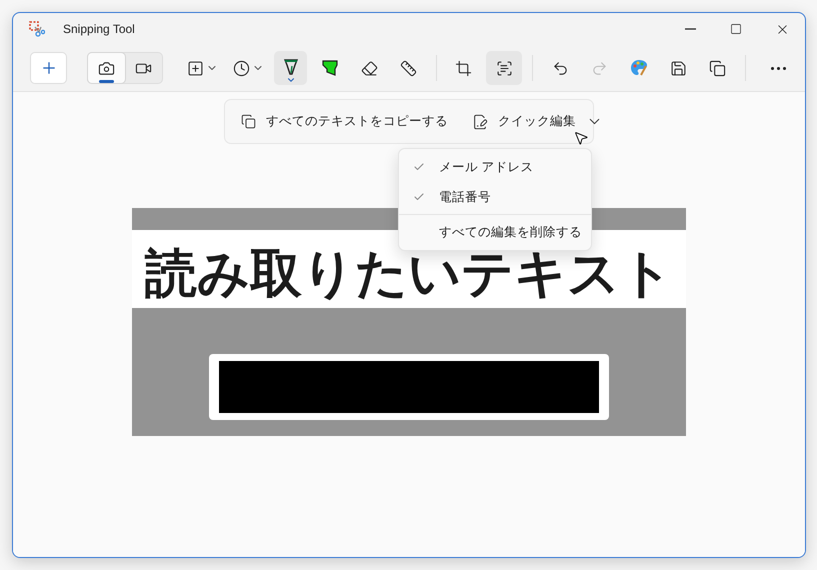  I want to click on scan-text-icon, so click(504, 68).